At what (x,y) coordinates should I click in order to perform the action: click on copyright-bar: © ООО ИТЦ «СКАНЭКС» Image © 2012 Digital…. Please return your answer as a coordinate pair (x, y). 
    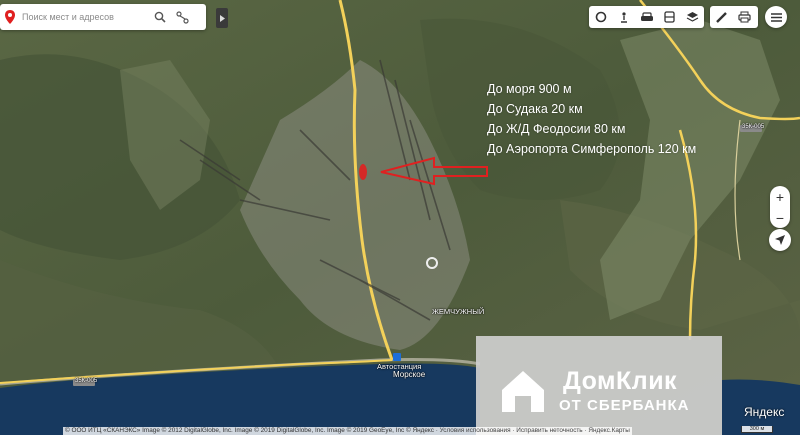
    Looking at the image, I should click on (347, 431).